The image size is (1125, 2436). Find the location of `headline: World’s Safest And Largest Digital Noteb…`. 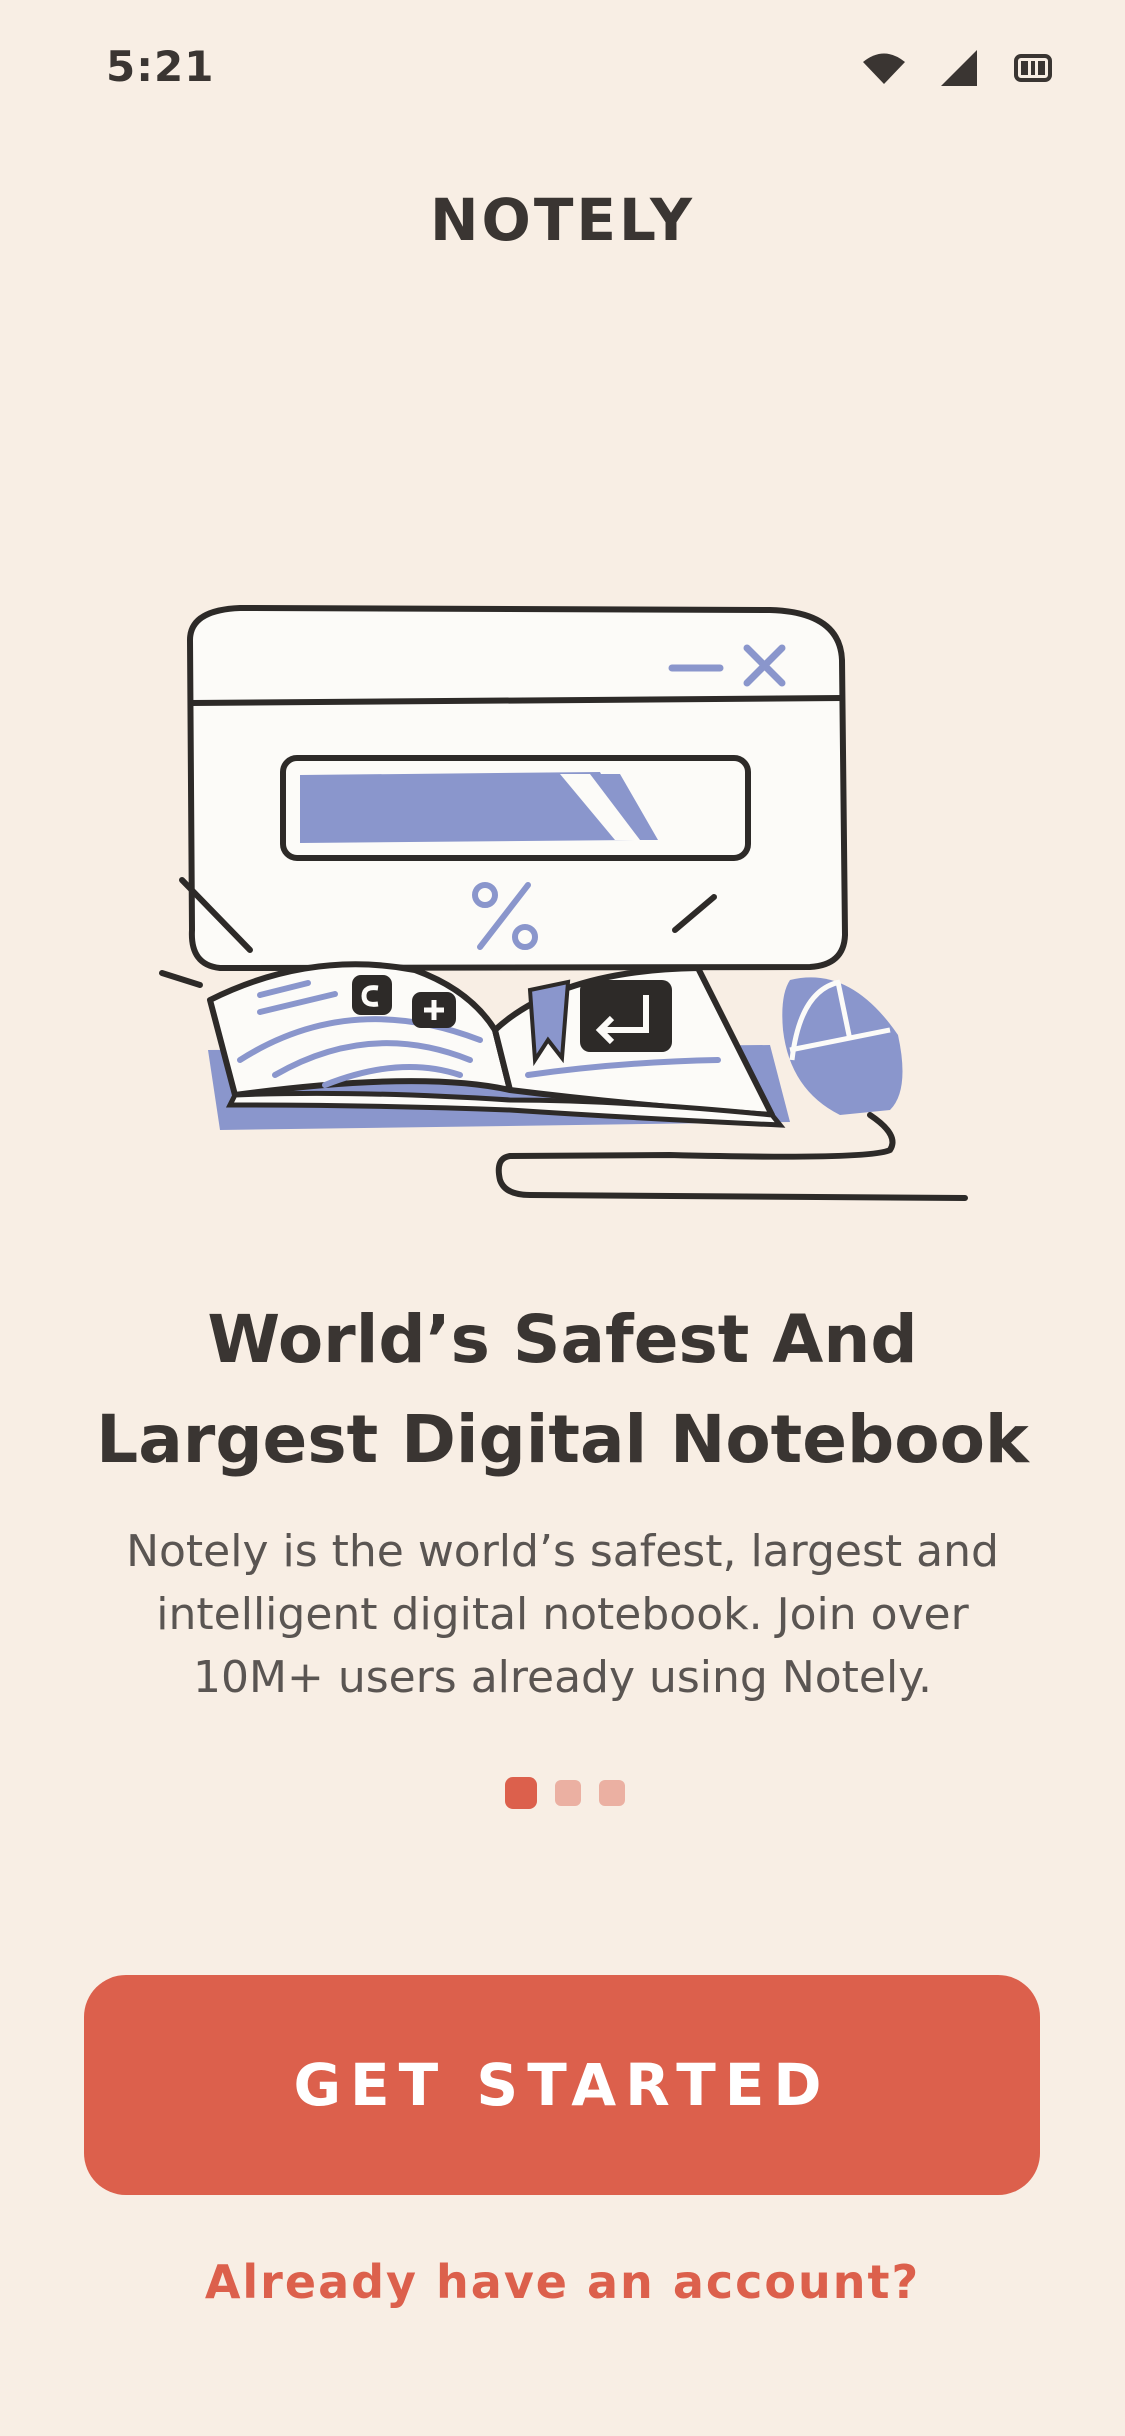

headline: World’s Safest And Largest Digital Noteb… is located at coordinates (562, 1389).